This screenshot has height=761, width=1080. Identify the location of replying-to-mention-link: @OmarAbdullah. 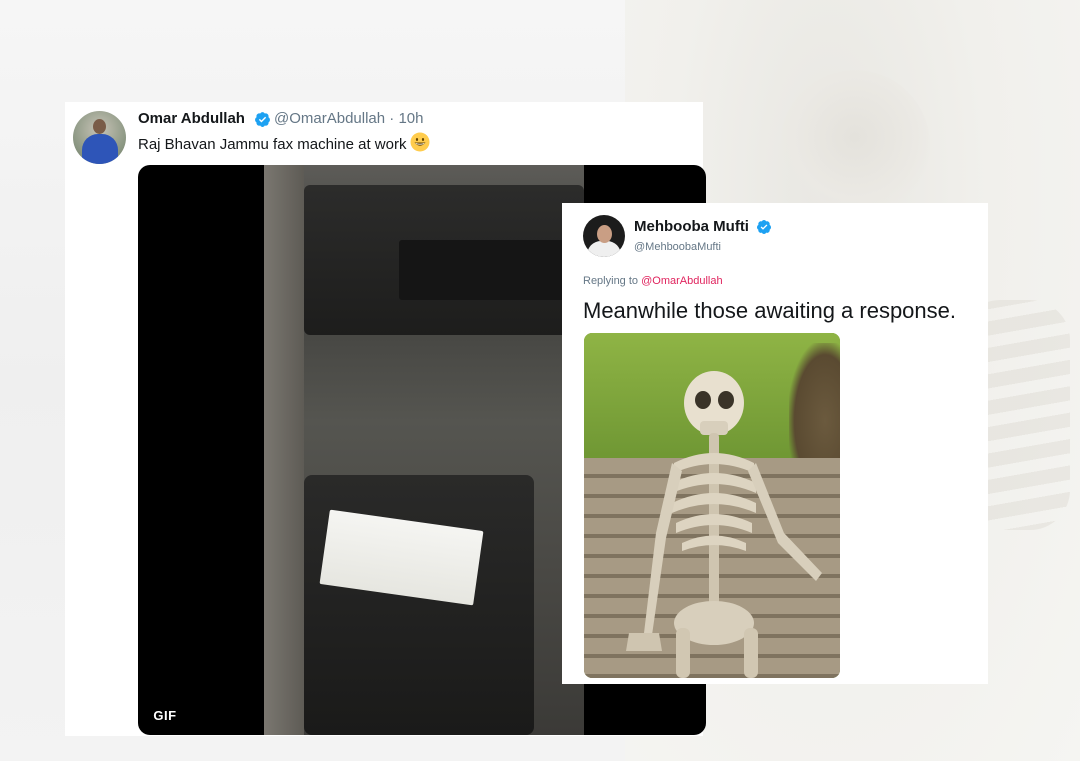
(681, 281).